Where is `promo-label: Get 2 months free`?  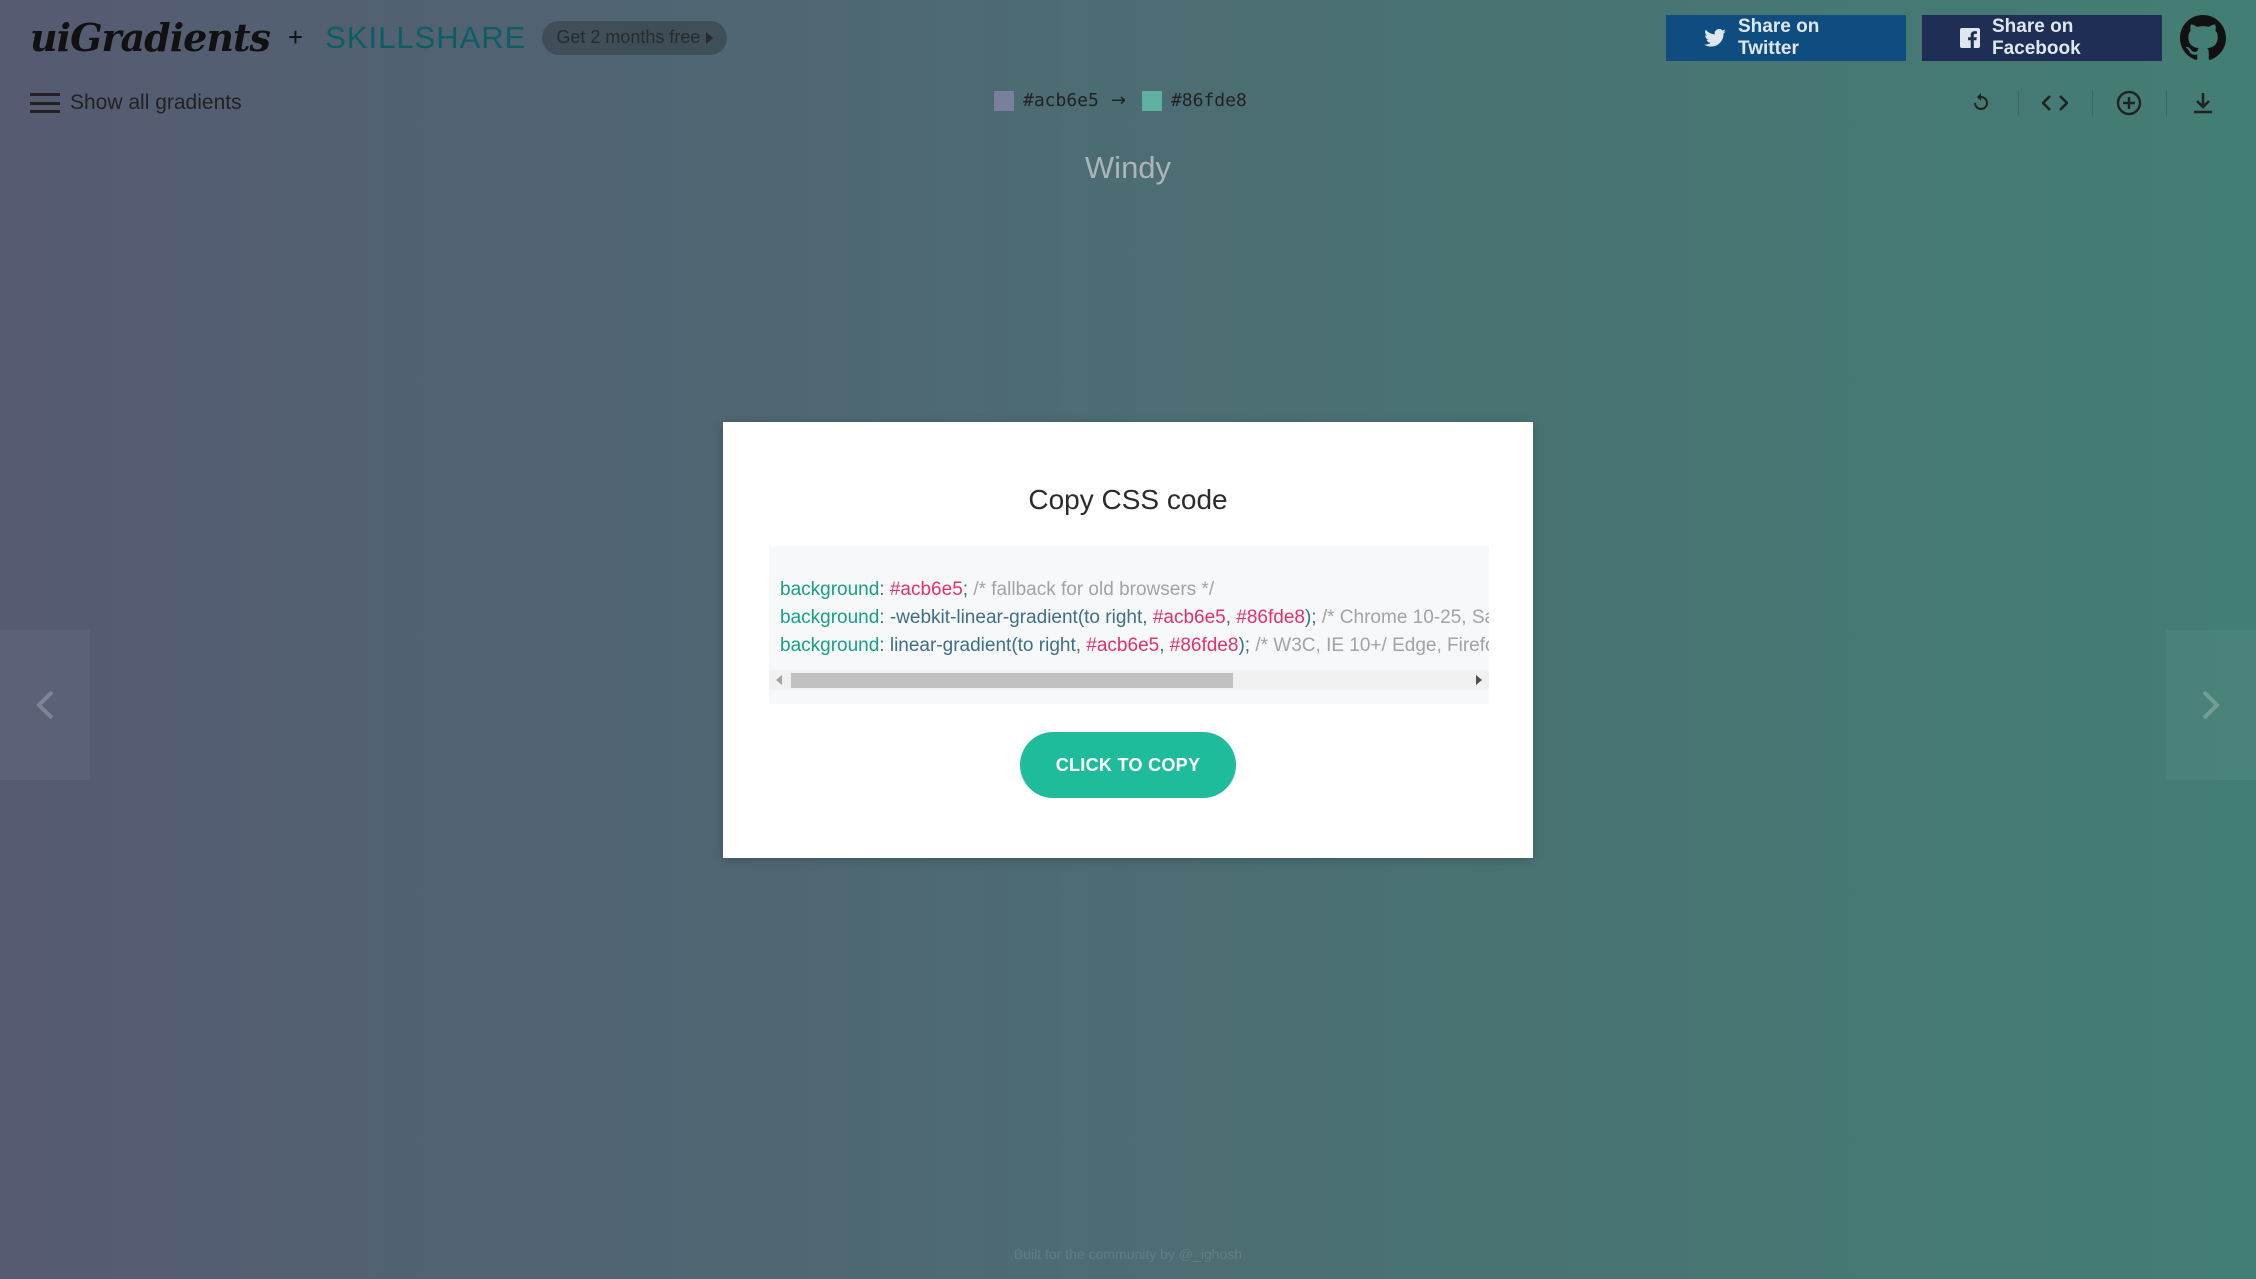
promo-label: Get 2 months free is located at coordinates (628, 37).